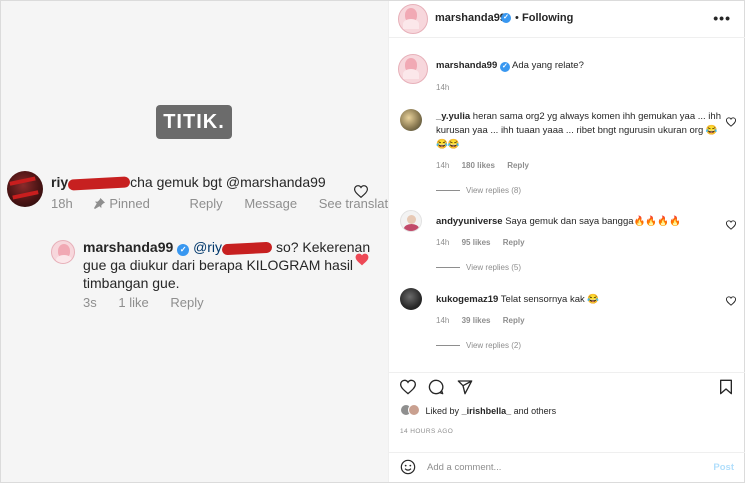  What do you see at coordinates (723, 467) in the screenshot?
I see `post-button: Post` at bounding box center [723, 467].